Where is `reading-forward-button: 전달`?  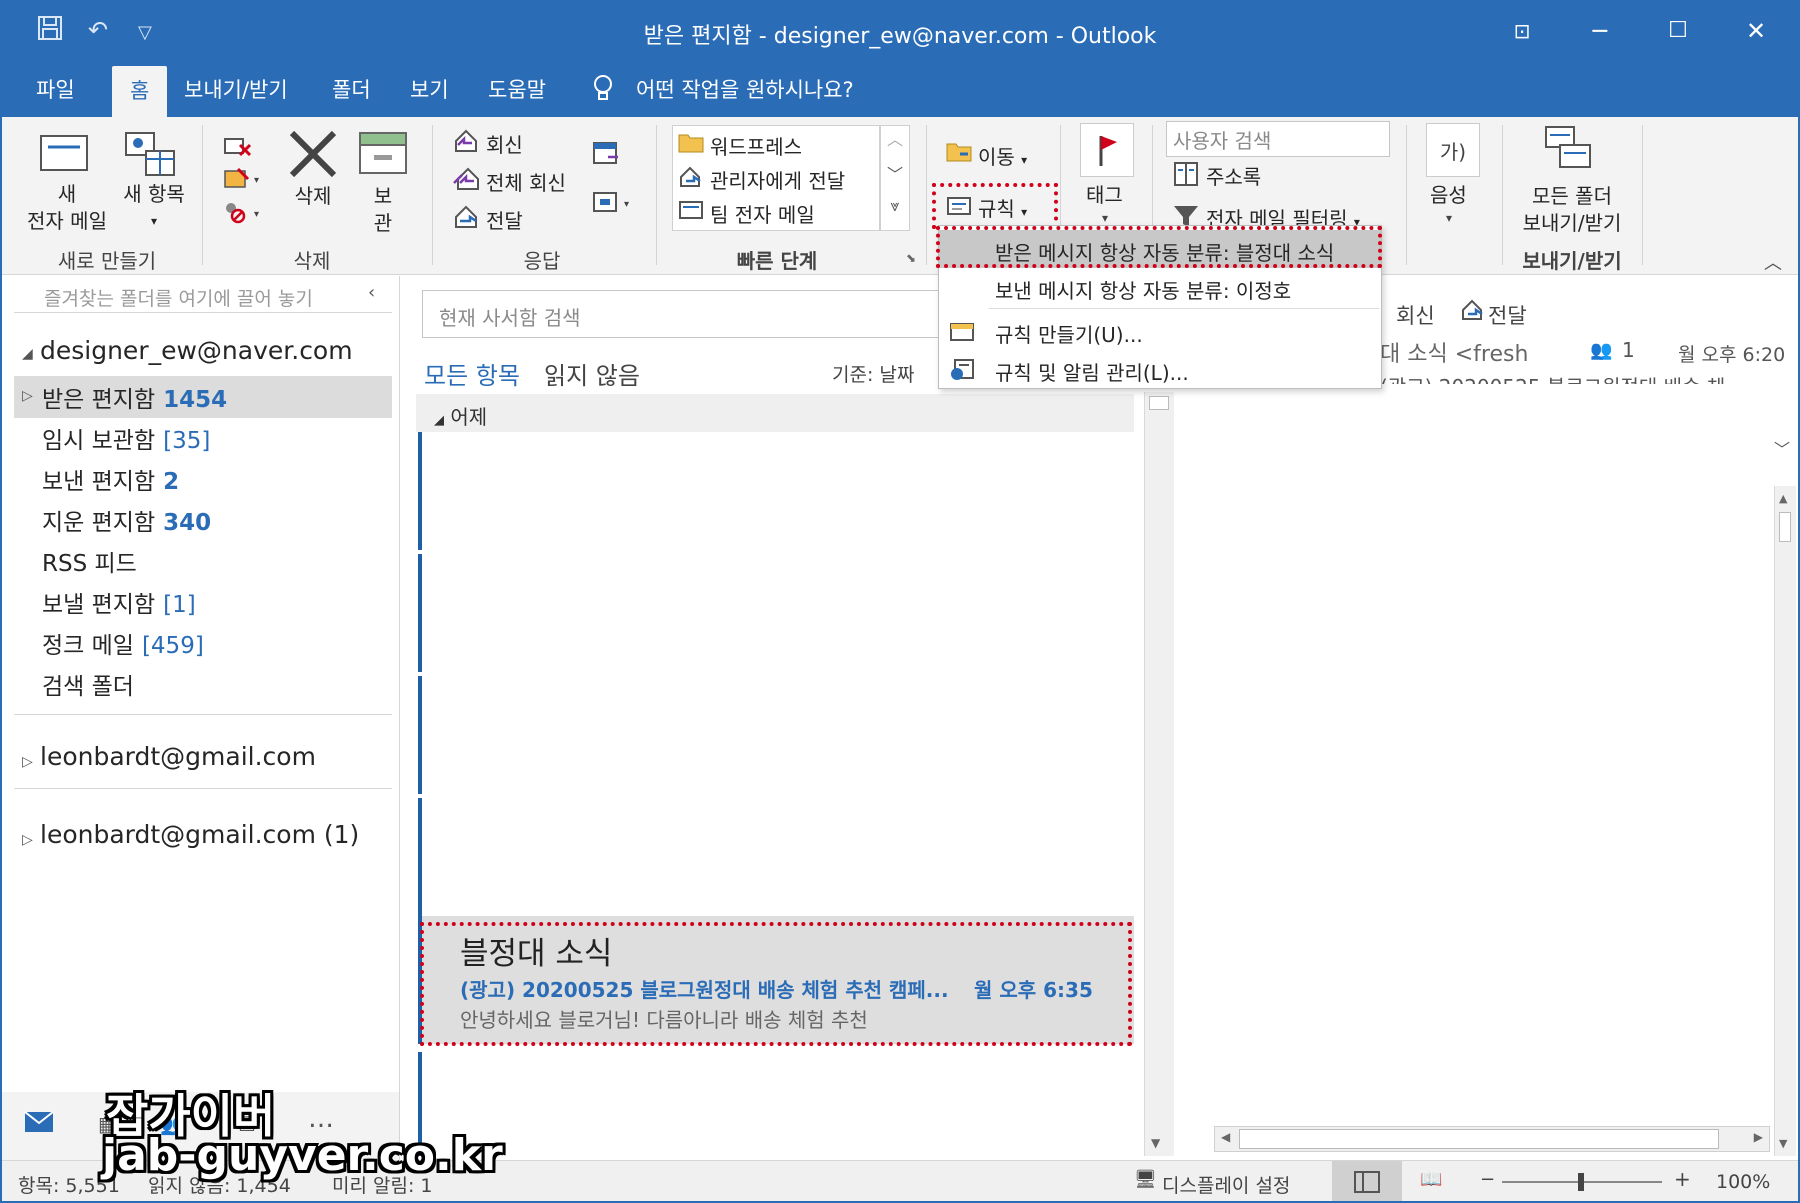
reading-forward-button: 전달 is located at coordinates (1507, 315).